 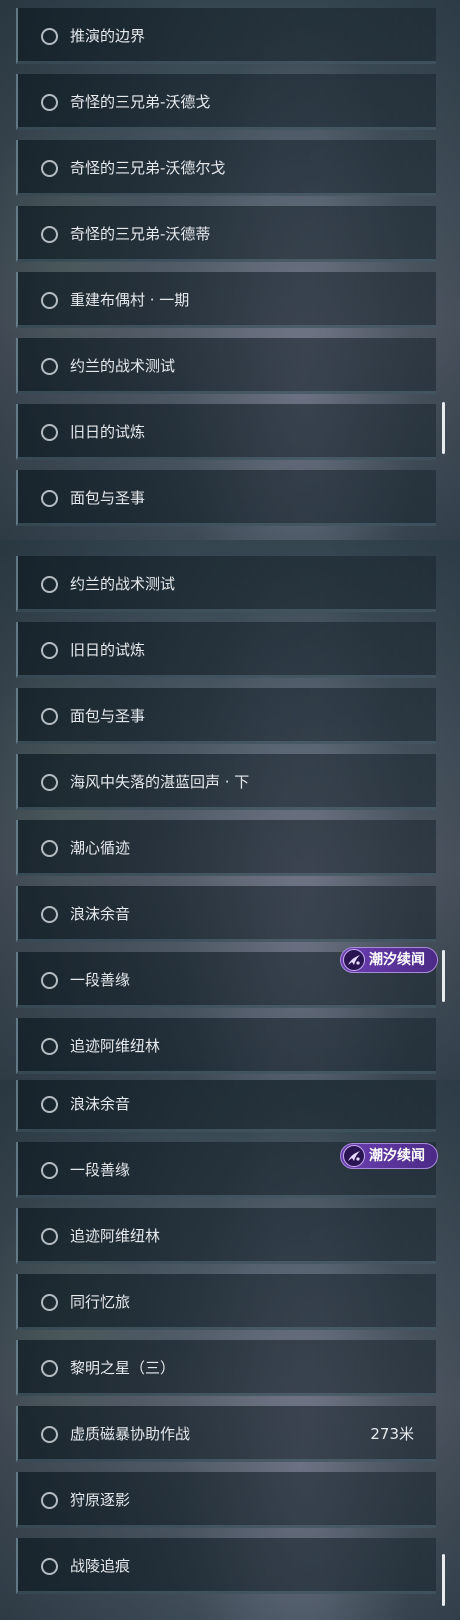 I want to click on quest-item: 奇怪的三兄弟-沃德尔戈, so click(x=226, y=168).